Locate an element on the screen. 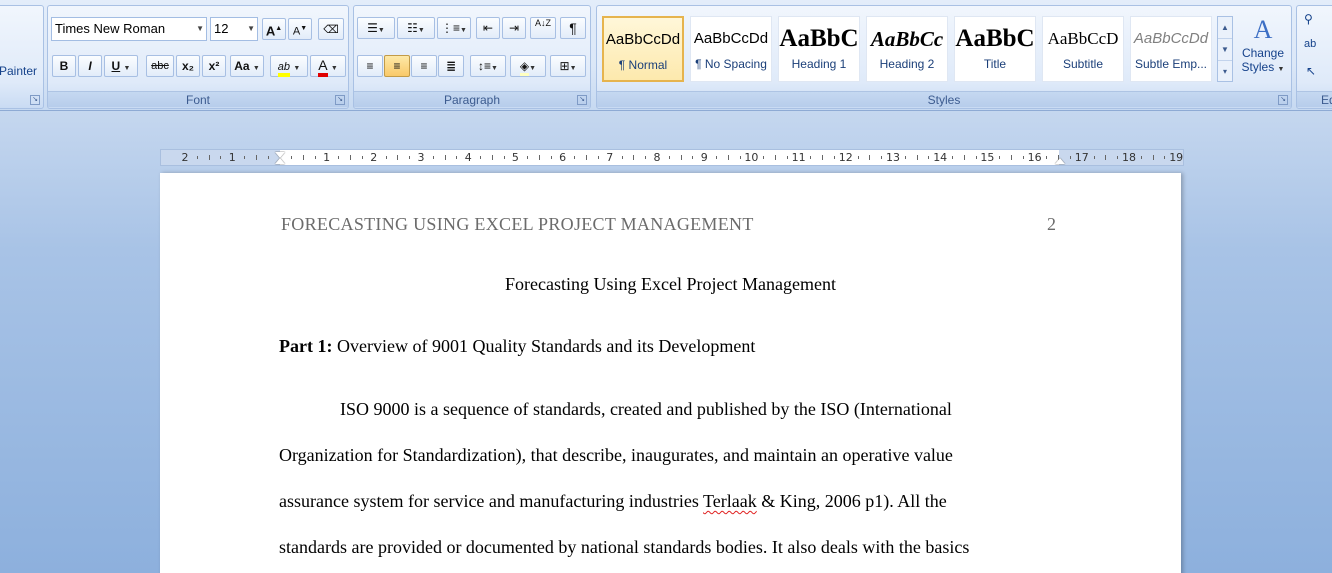 The image size is (1332, 573). line-spacing-icon: ↕≡ is located at coordinates (485, 66).